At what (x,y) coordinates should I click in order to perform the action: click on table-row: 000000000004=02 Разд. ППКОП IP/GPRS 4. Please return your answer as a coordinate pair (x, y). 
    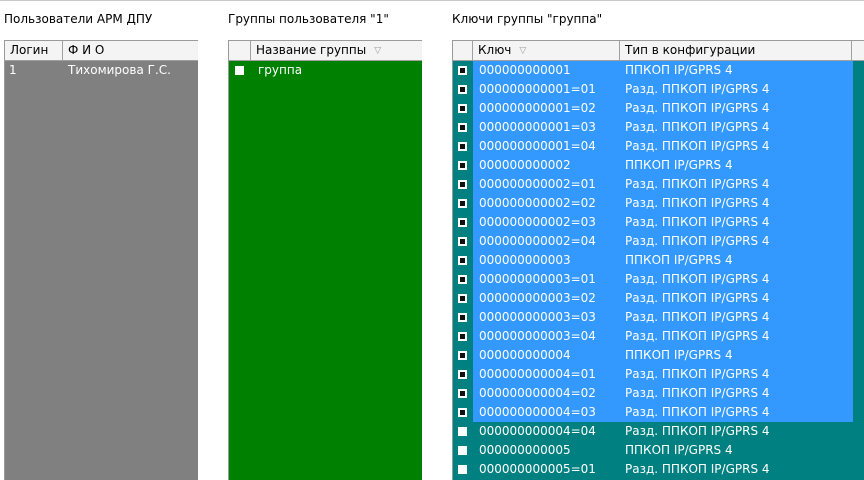
    Looking at the image, I should click on (658, 393).